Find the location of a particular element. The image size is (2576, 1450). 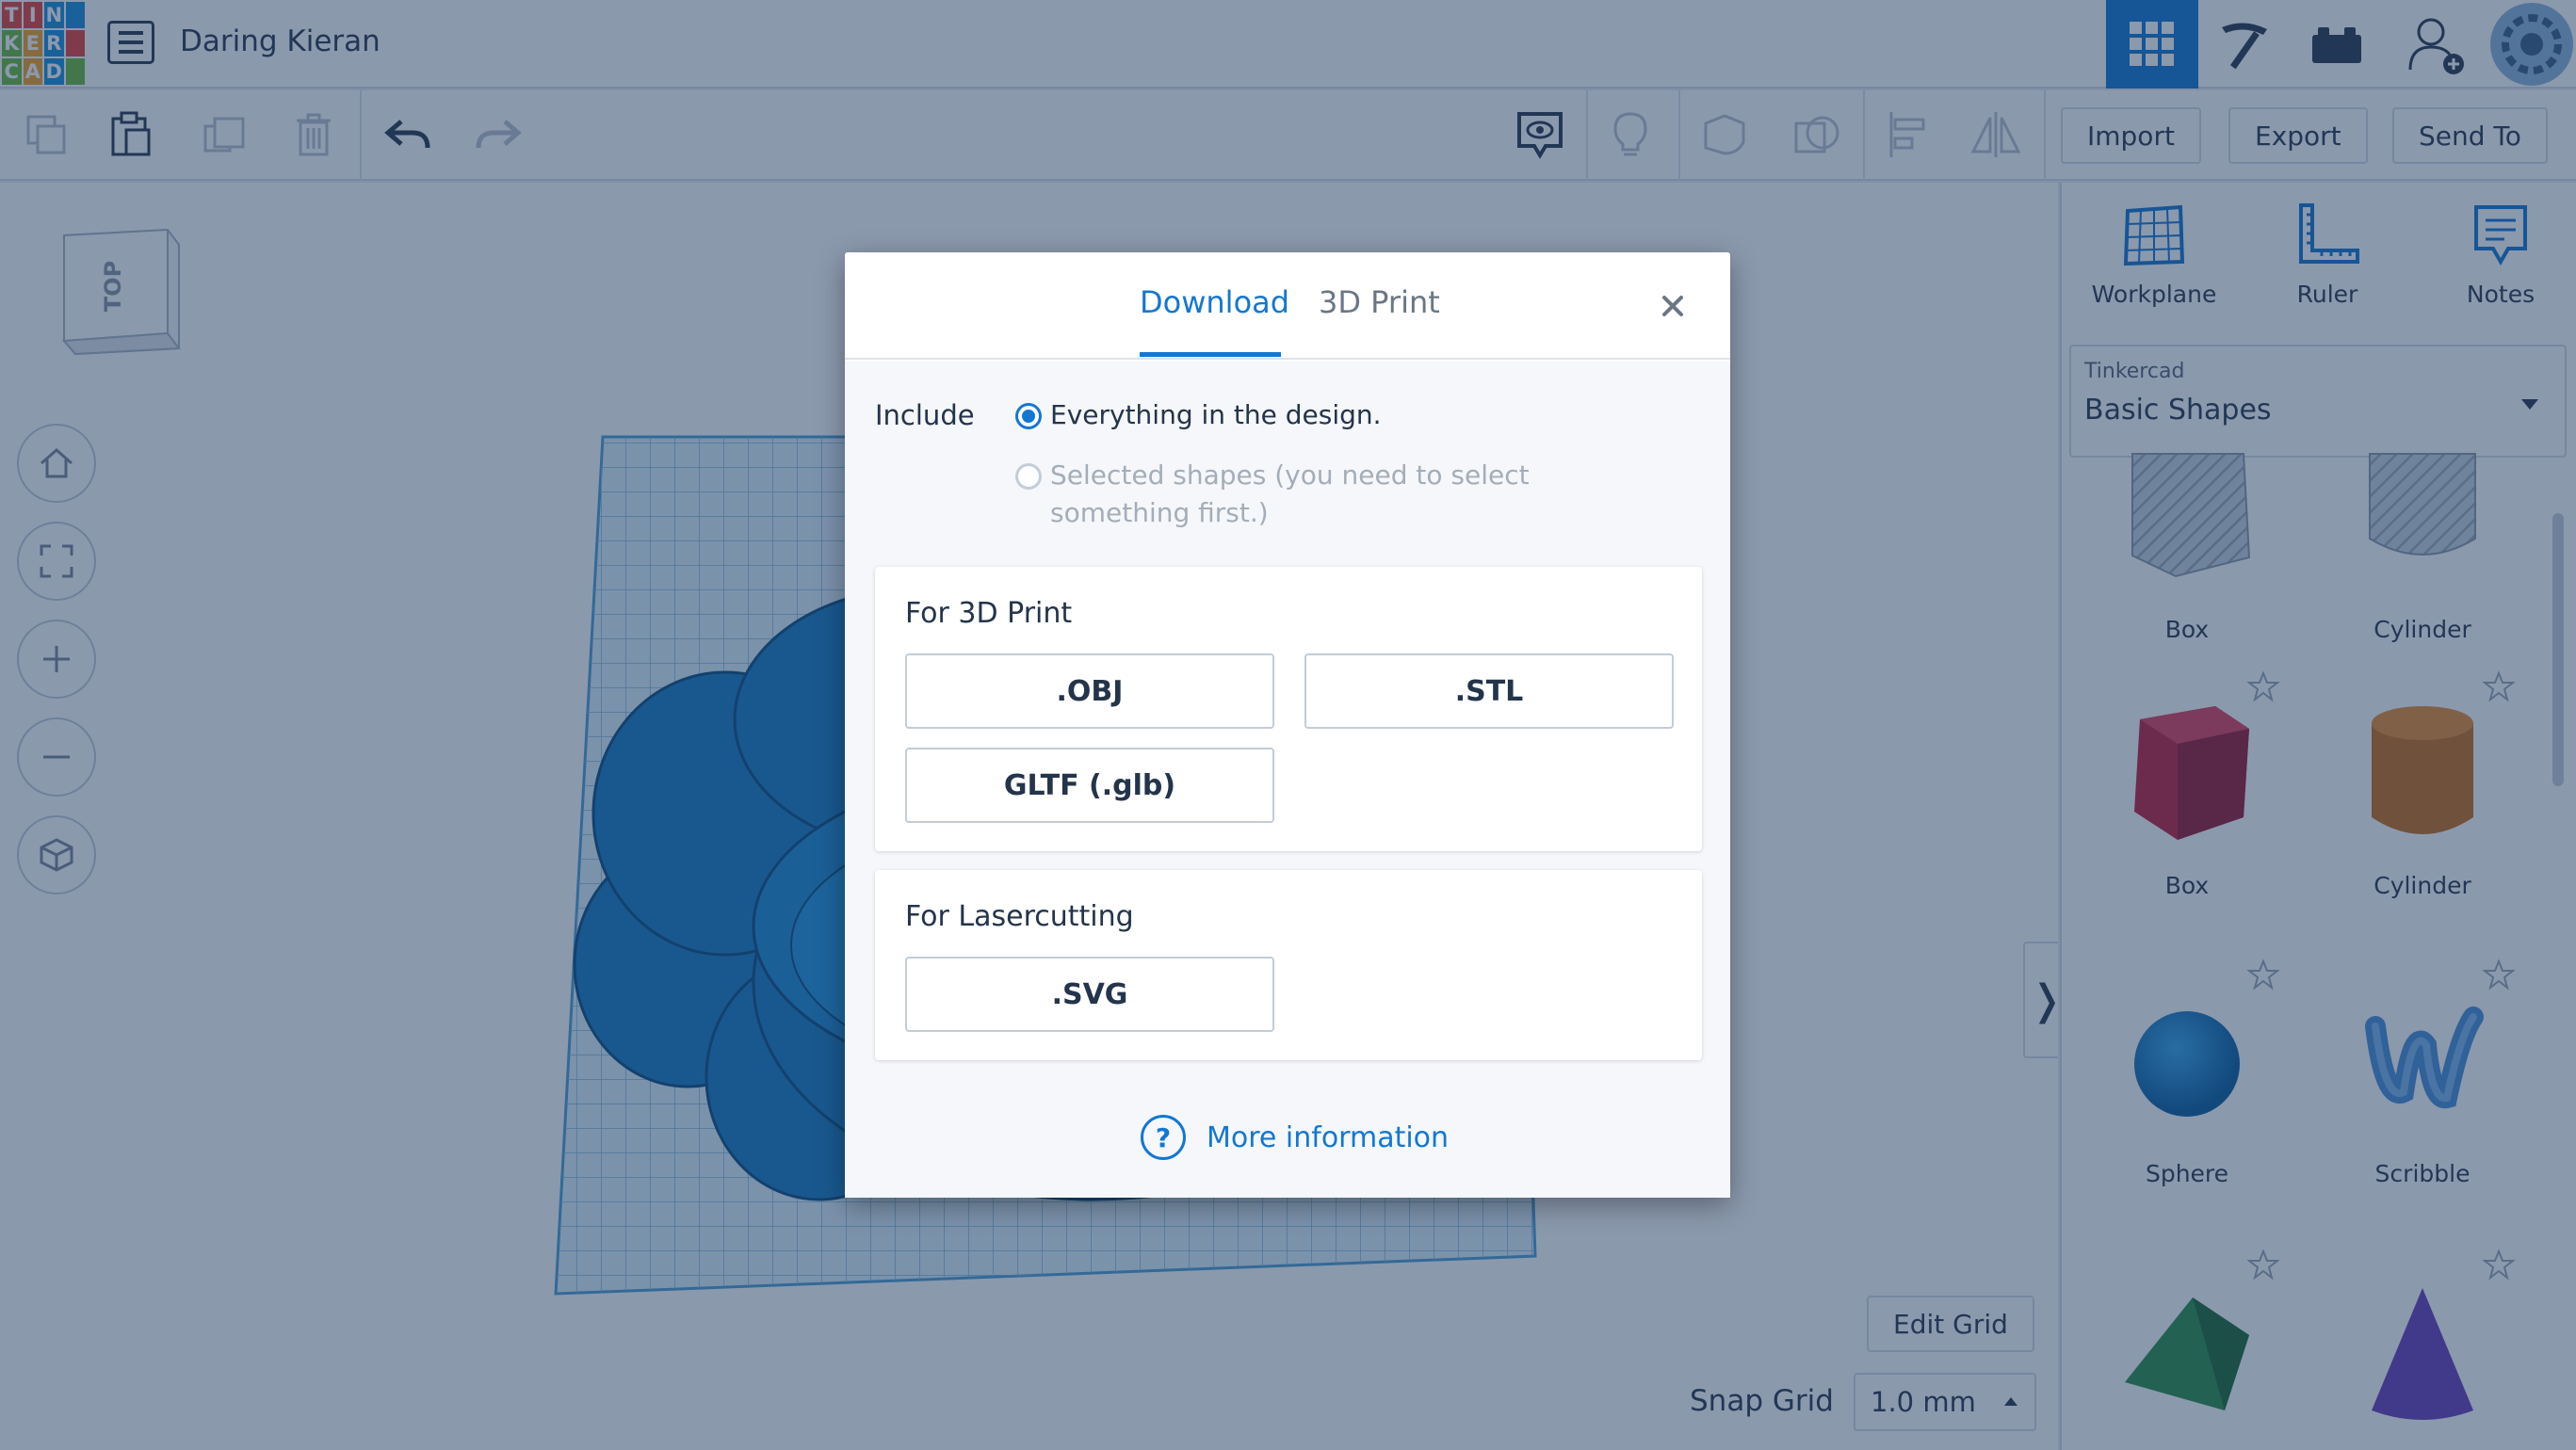

active-tab-indicator is located at coordinates (1210, 354).